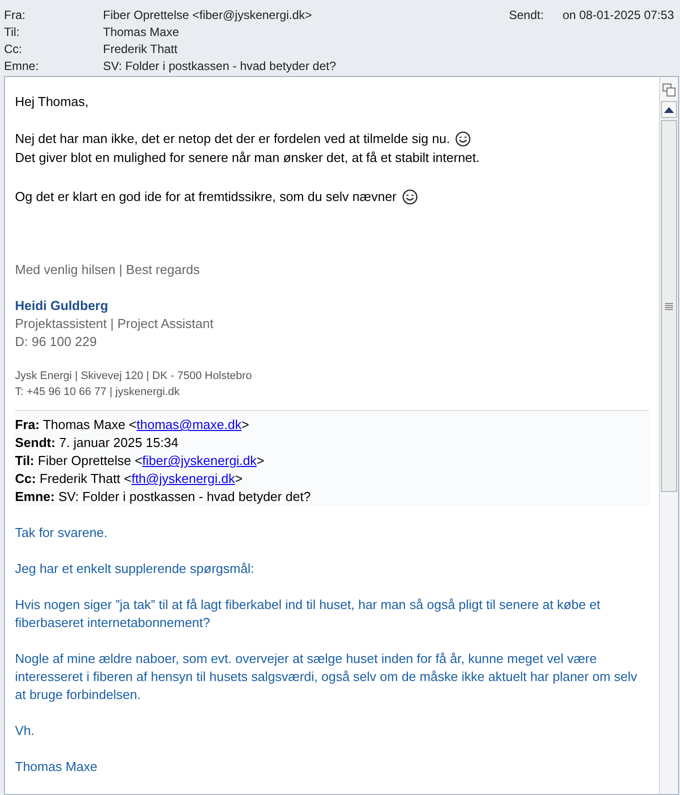 The height and width of the screenshot is (795, 680). I want to click on message-text: Og det er klart en god ide for at fremtidssikre, som du selv nævner, so click(206, 196).